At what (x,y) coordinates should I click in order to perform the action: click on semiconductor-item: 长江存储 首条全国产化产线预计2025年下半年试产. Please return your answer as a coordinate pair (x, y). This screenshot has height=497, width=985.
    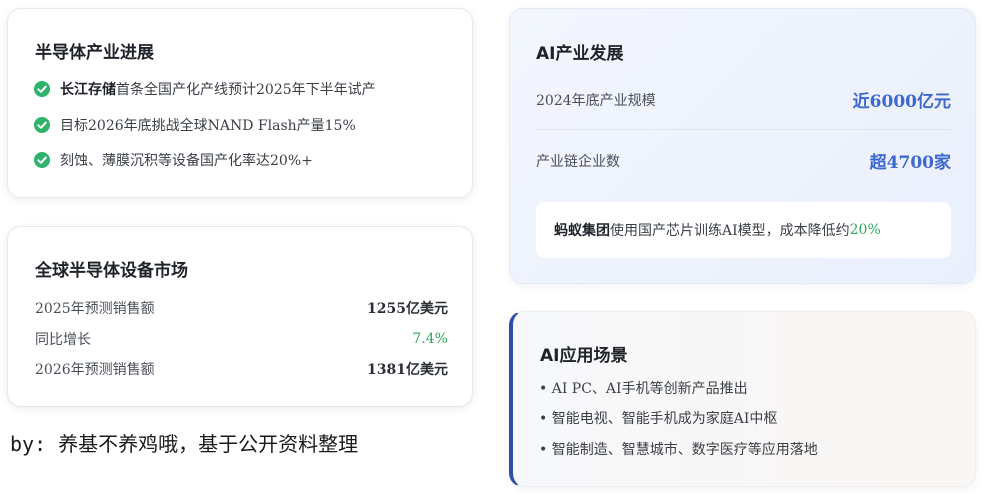
    Looking at the image, I should click on (205, 89).